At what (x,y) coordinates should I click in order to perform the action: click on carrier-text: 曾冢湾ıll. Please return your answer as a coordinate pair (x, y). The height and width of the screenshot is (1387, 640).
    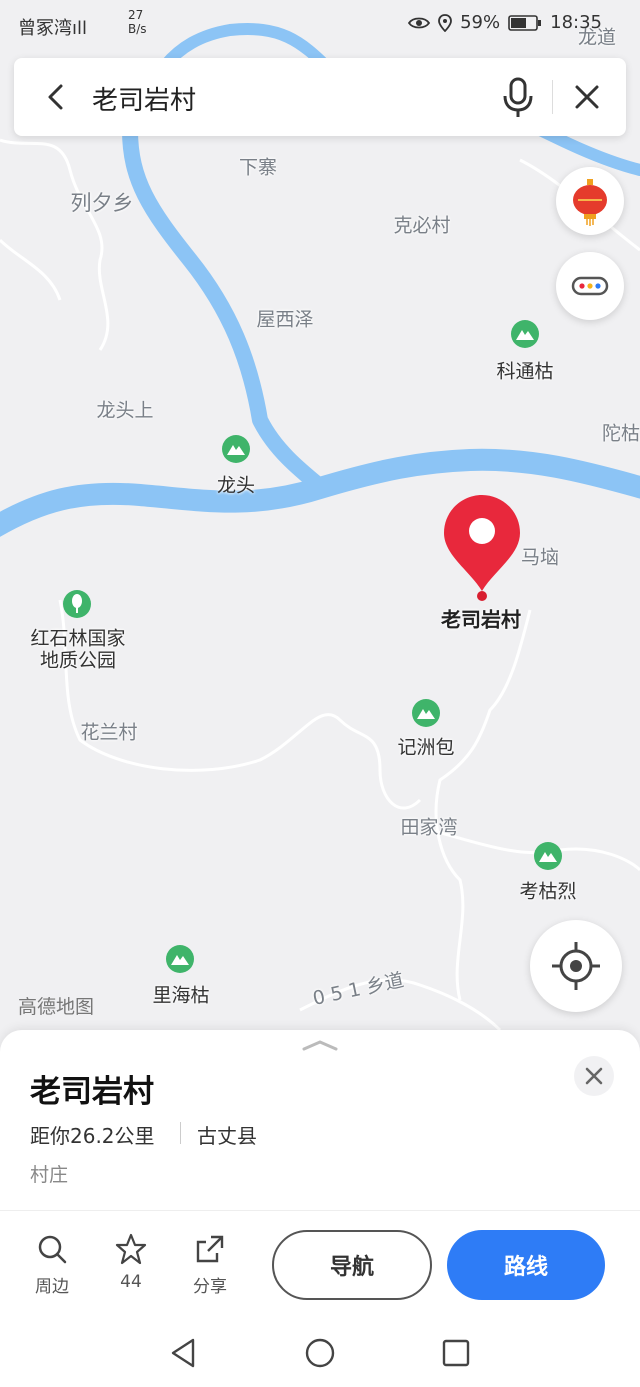
    Looking at the image, I should click on (53, 28).